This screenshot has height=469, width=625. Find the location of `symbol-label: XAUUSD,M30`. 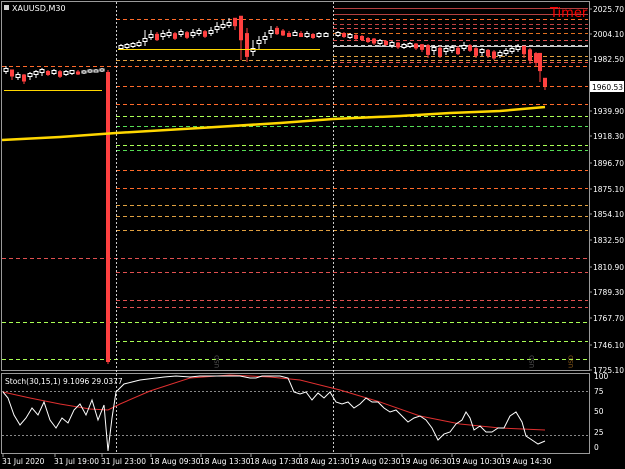

symbol-label: XAUUSD,M30 is located at coordinates (39, 8).